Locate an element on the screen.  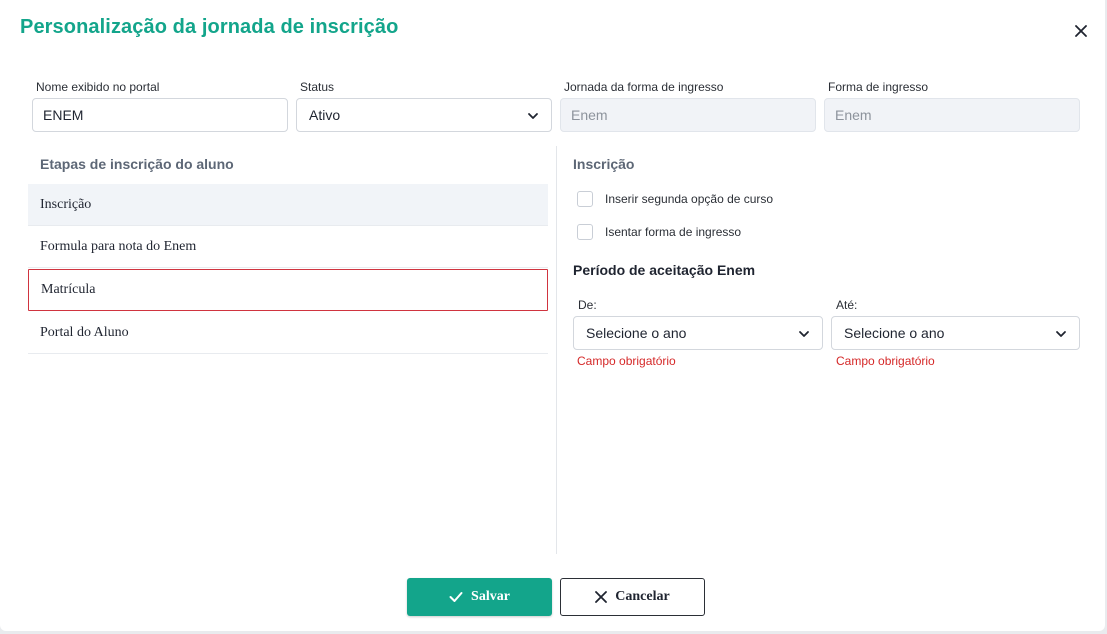
section-title: Inscrição is located at coordinates (604, 164).